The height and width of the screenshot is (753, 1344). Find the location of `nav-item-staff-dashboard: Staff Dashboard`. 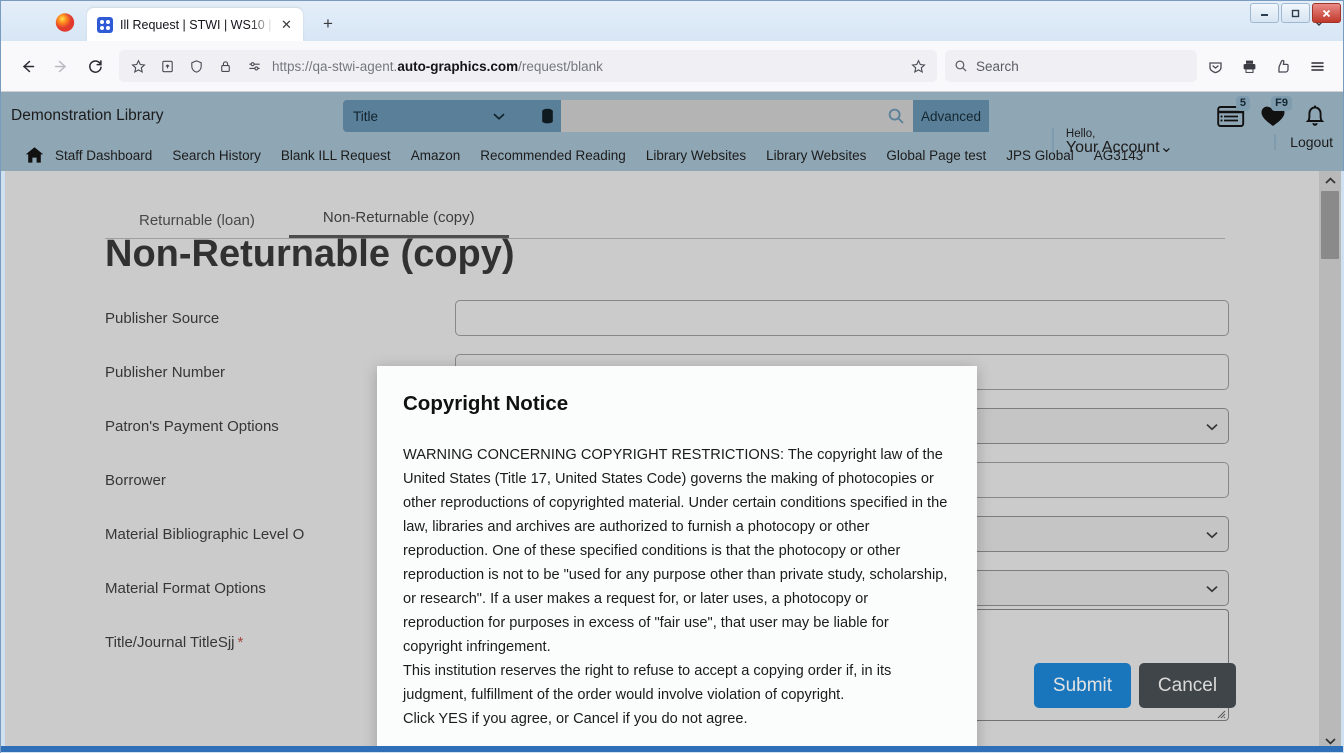

nav-item-staff-dashboard: Staff Dashboard is located at coordinates (103, 155).